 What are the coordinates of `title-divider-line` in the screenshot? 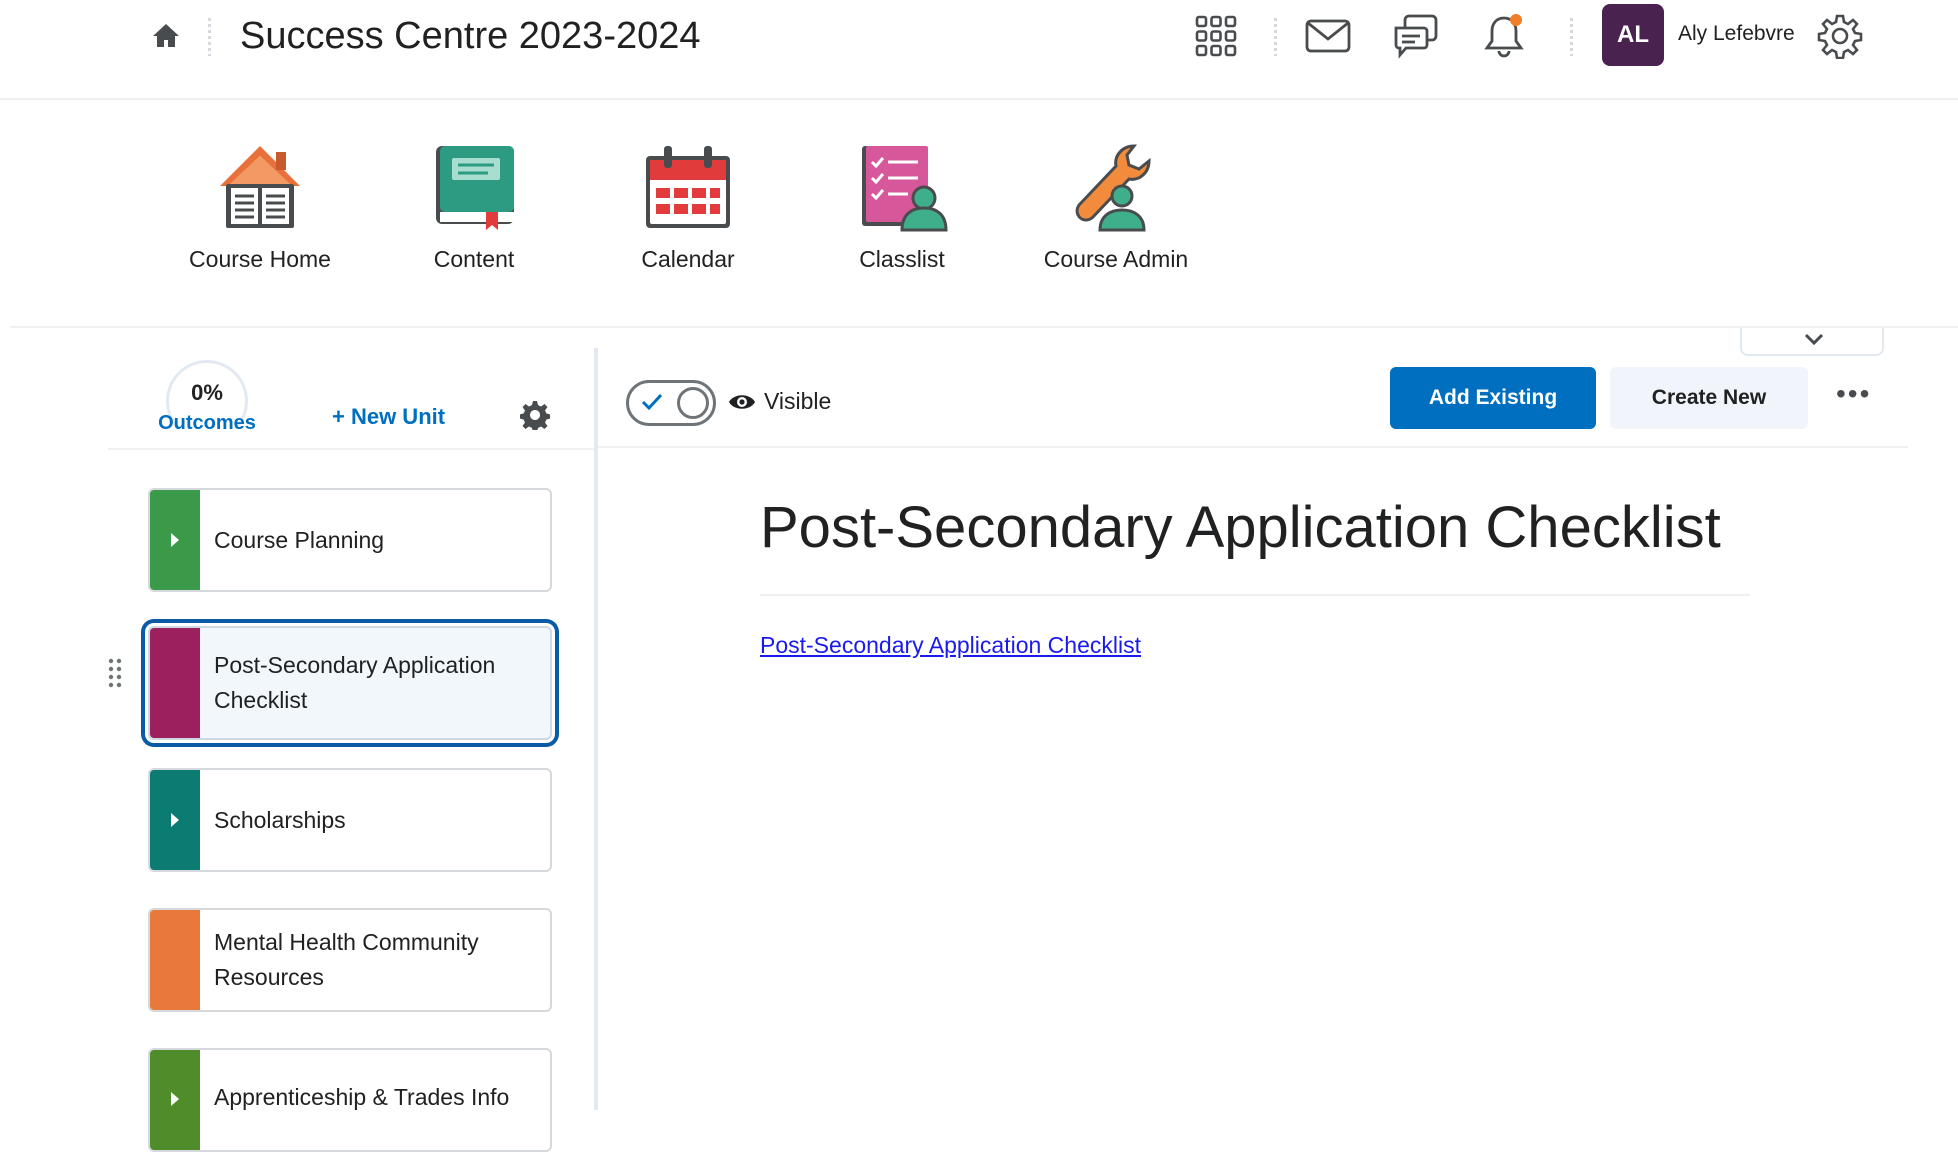 It's located at (1255, 595).